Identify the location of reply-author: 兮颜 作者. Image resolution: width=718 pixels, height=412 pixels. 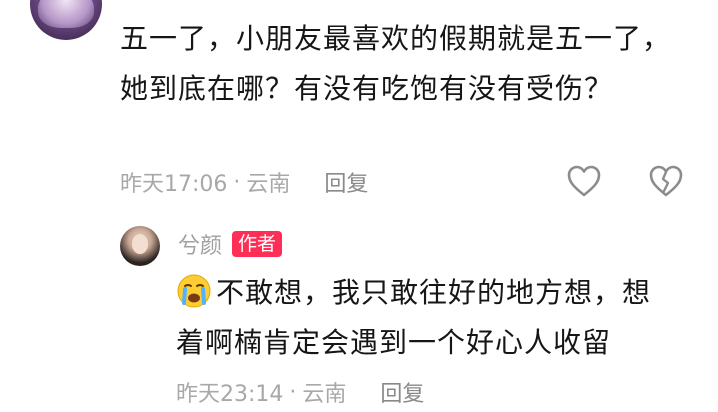
(230, 244).